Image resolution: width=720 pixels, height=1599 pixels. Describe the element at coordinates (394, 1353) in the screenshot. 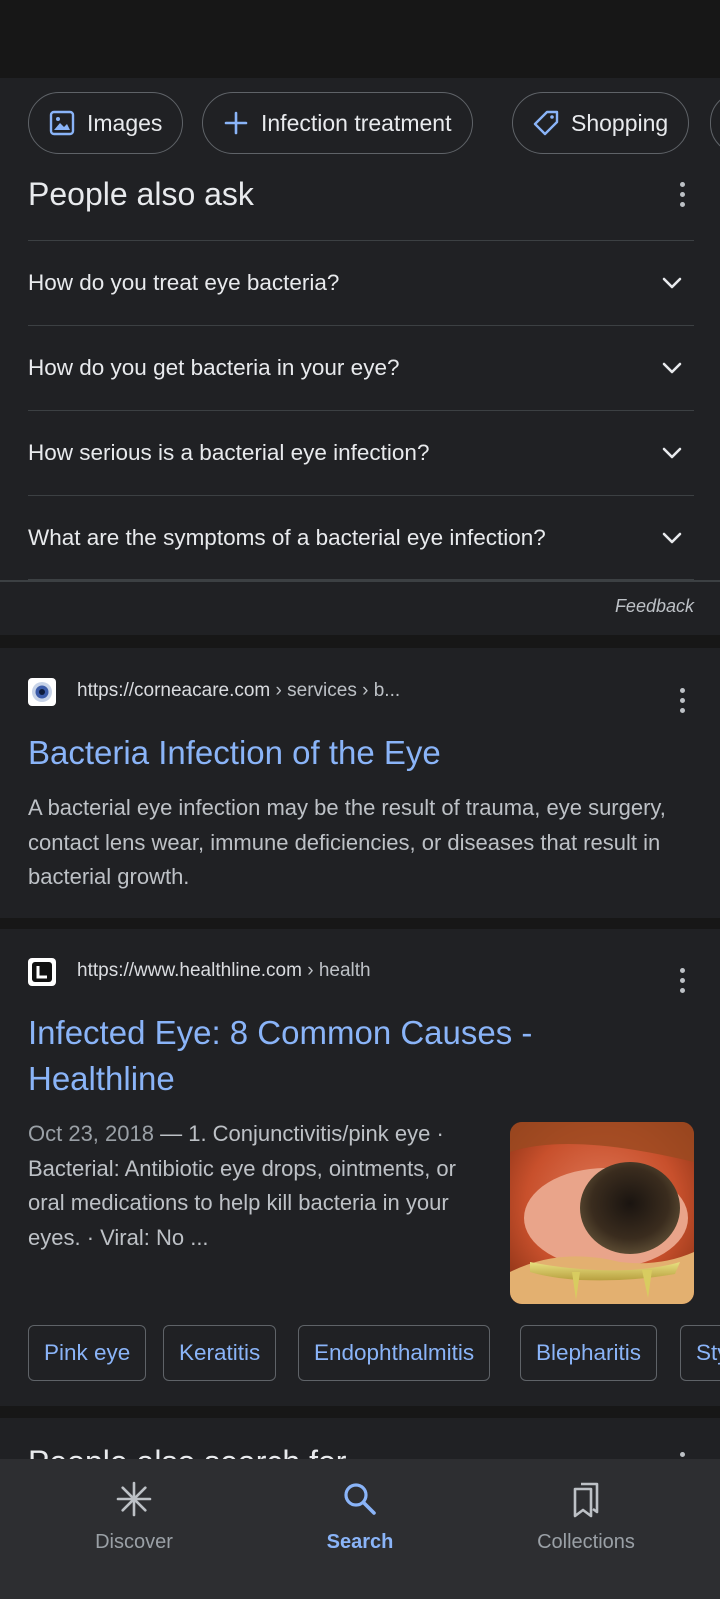

I see `related-tag: Endophthalmitis` at that location.